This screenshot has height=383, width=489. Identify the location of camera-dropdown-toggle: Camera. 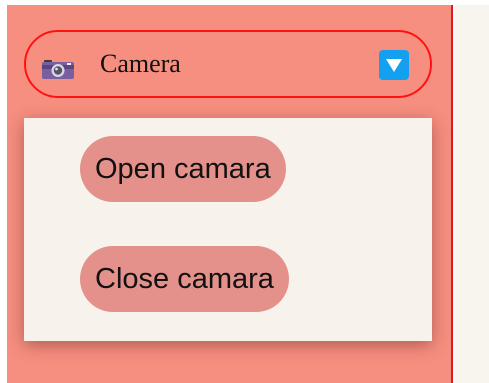
(228, 64).